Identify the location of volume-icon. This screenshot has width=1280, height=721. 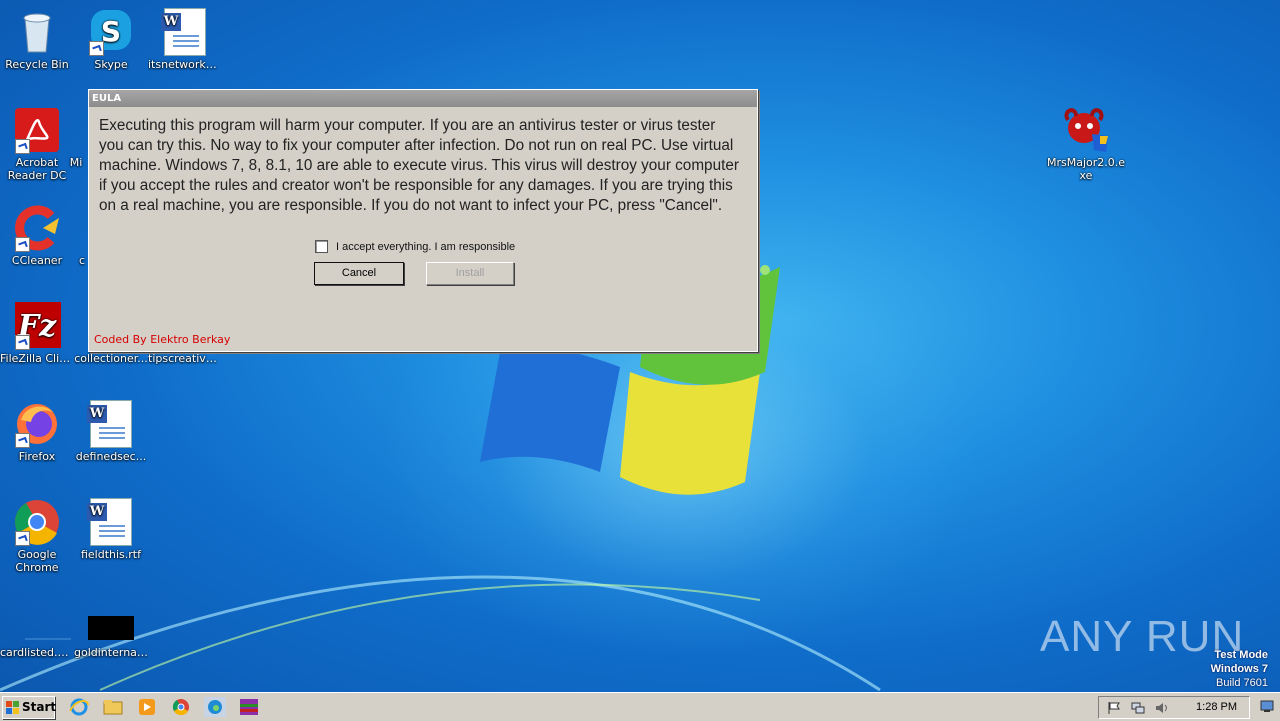
(1162, 708).